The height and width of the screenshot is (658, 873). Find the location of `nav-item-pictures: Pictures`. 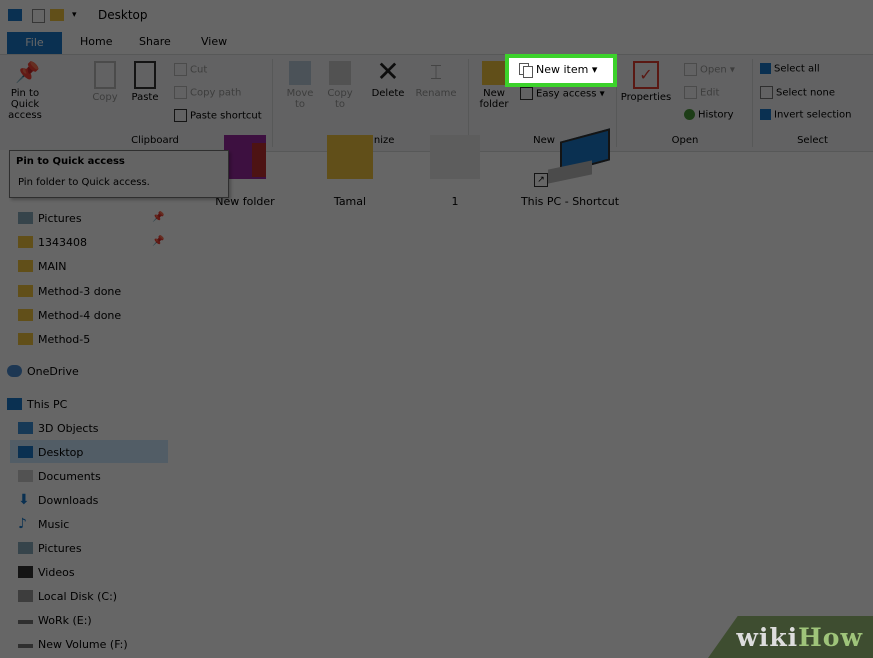

nav-item-pictures: Pictures is located at coordinates (50, 548).